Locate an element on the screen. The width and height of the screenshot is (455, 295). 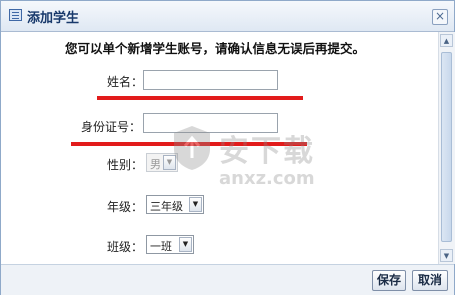
grade-select-value: 三年级 is located at coordinates (166, 206).